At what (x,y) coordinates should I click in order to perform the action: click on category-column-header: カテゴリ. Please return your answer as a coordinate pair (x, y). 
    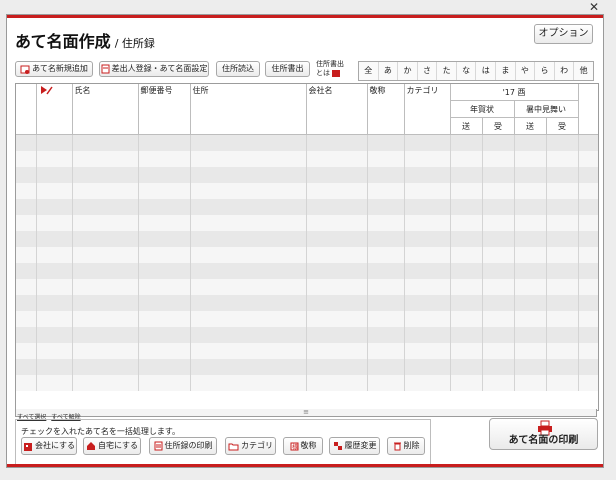
    Looking at the image, I should click on (427, 109).